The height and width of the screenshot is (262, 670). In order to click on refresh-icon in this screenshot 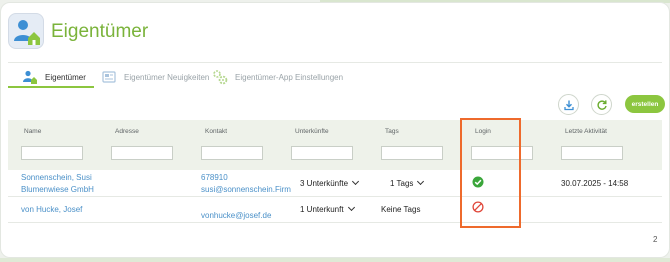, I will do `click(601, 104)`.